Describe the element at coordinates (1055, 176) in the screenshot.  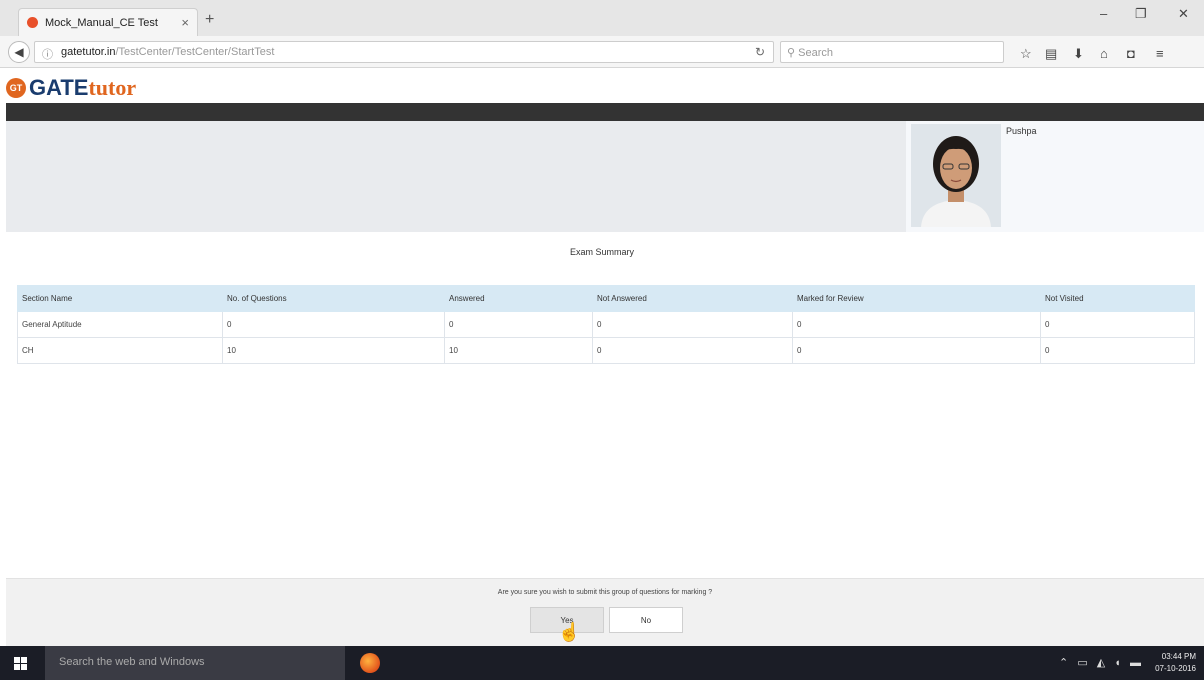
I see `candidate-profile: Pushpa` at that location.